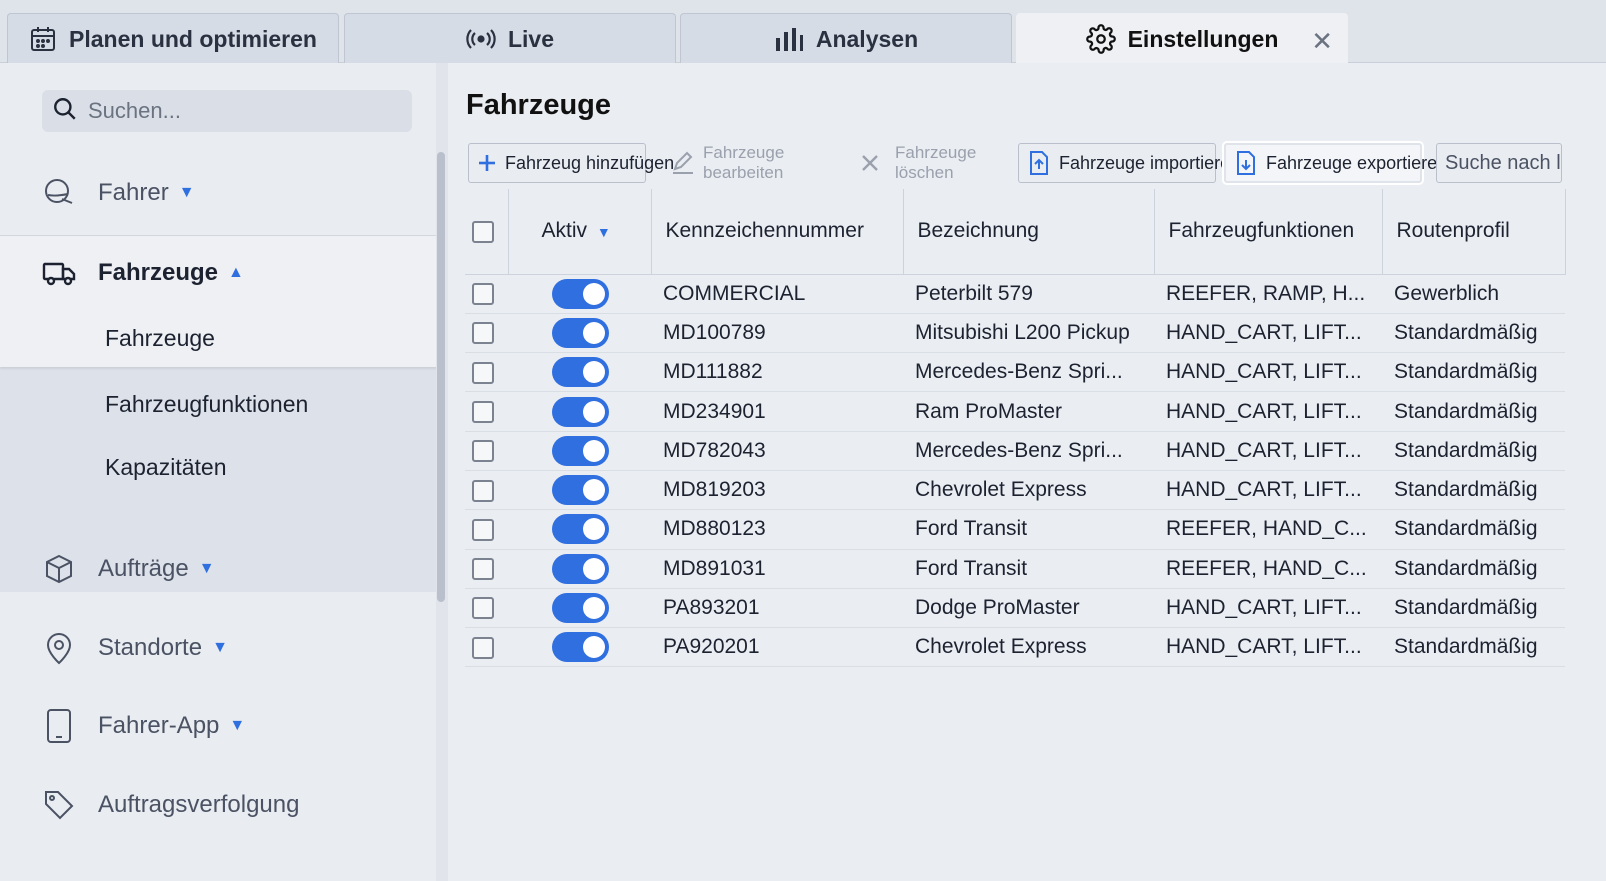 This screenshot has width=1606, height=881. Describe the element at coordinates (219, 467) in the screenshot. I see `sidebar-subitem-kapazitaeten: Kapazitäten` at that location.